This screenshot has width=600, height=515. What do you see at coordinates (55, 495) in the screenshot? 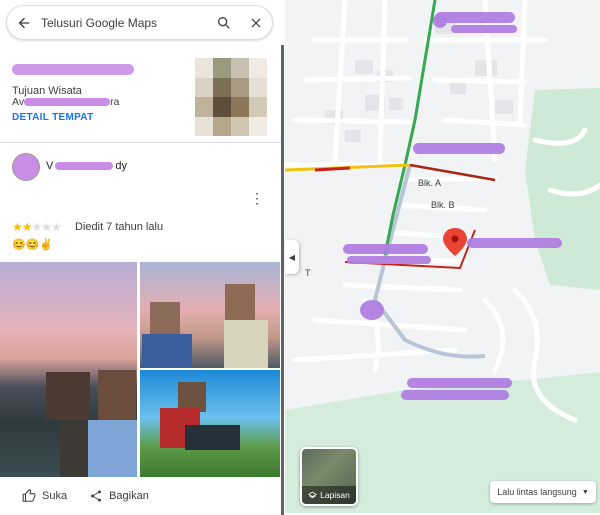
I see `like-label: Suka` at bounding box center [55, 495].